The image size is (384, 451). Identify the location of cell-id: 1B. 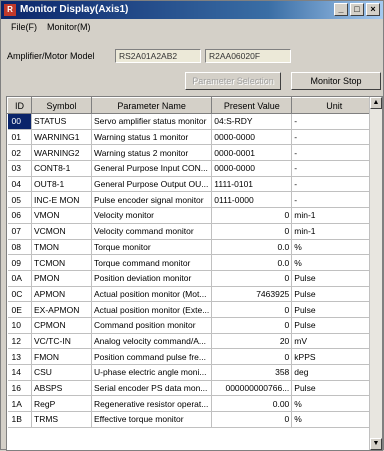
(19, 419).